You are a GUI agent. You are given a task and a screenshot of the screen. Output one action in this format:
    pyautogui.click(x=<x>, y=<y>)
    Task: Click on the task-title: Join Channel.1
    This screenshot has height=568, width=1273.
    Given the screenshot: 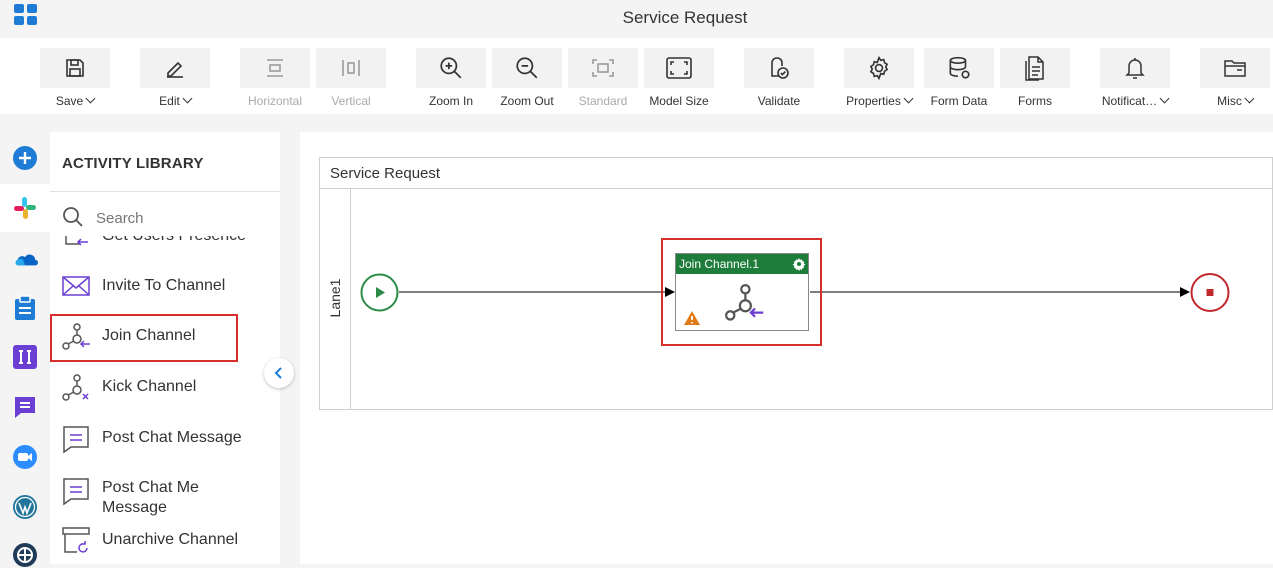 What is the action you would take?
    pyautogui.click(x=719, y=264)
    